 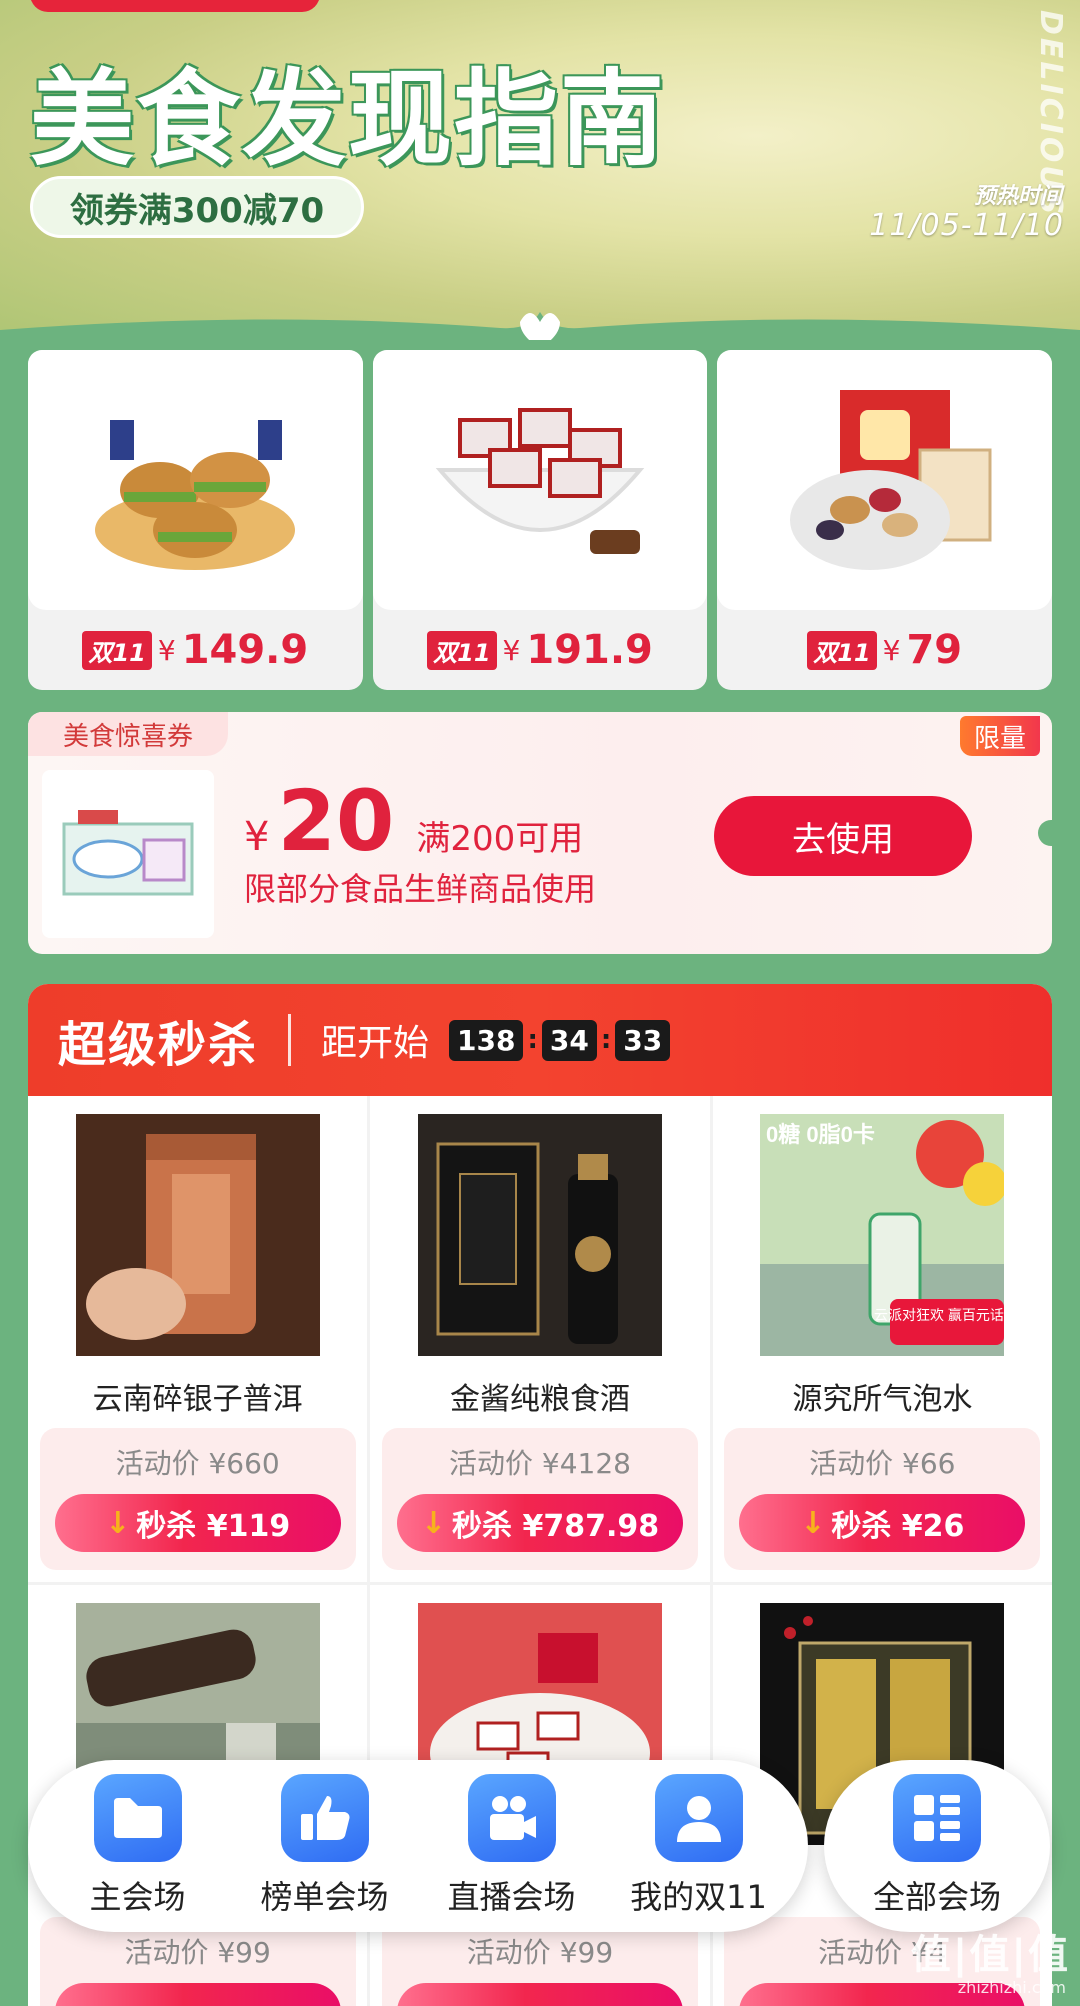 I want to click on food-coupon-card: 美食惊喜券 限量 ¥ 20 满200可用 限部分食品生鲜商品使用 去使用, so click(x=540, y=833).